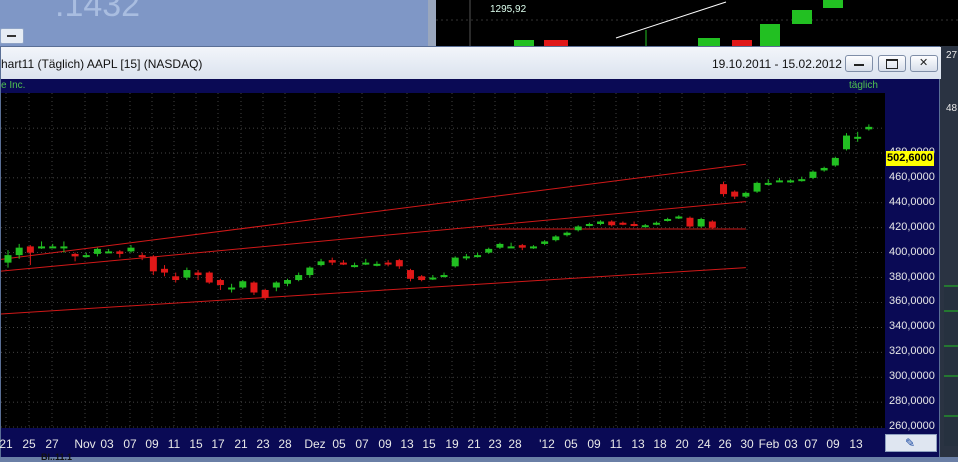 This screenshot has width=958, height=462. What do you see at coordinates (56, 457) in the screenshot?
I see `bottom-tab: Bl..11.1` at bounding box center [56, 457].